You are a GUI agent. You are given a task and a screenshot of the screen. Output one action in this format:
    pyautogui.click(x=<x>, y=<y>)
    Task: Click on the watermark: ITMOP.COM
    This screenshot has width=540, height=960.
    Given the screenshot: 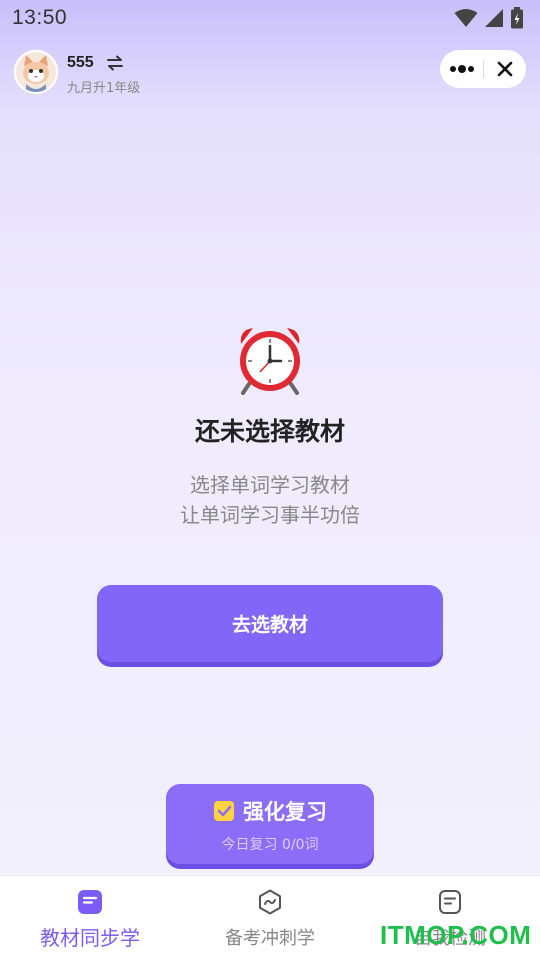 What is the action you would take?
    pyautogui.click(x=456, y=935)
    